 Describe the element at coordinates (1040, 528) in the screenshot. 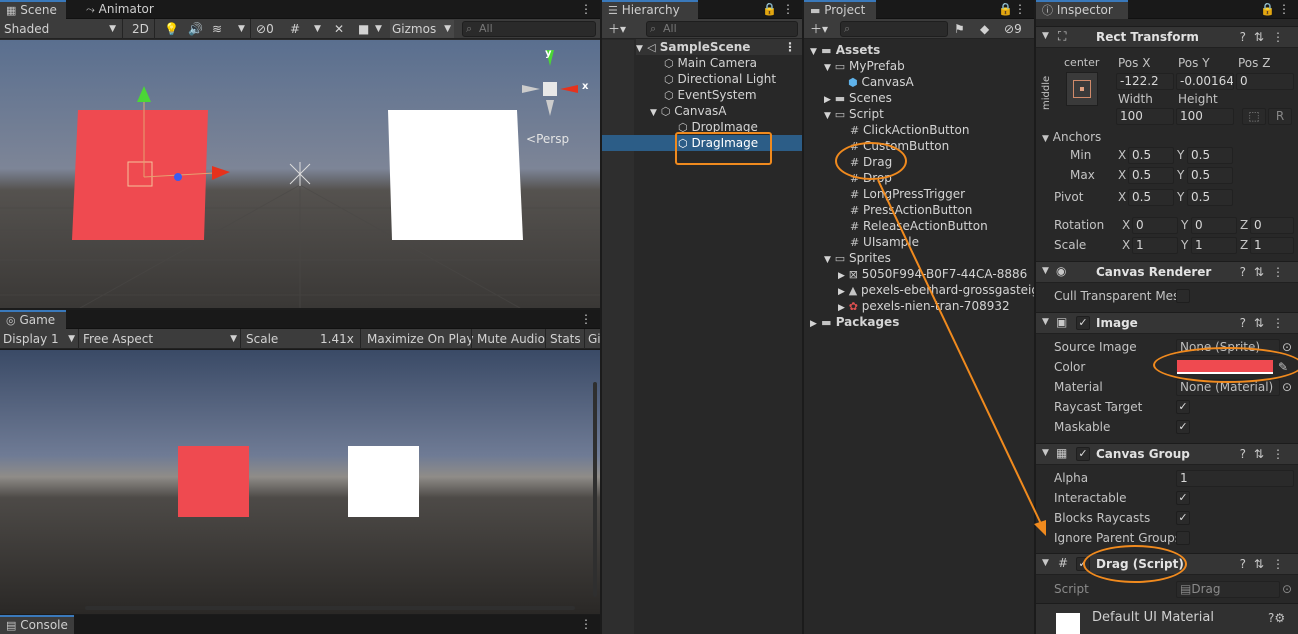

I see `arrow-head-icon` at that location.